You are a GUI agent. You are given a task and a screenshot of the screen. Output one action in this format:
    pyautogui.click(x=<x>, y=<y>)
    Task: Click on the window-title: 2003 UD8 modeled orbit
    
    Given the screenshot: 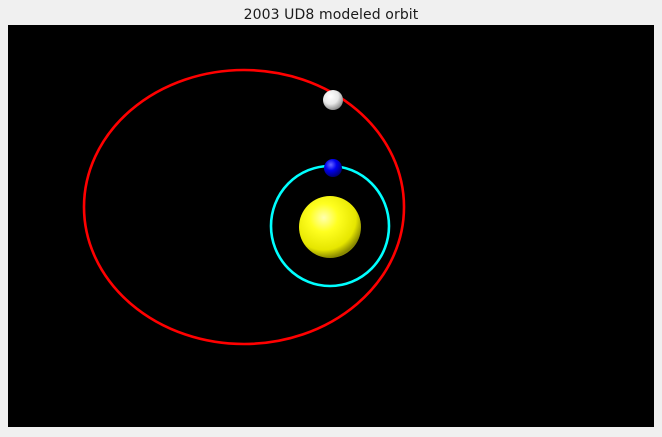 What is the action you would take?
    pyautogui.click(x=331, y=14)
    